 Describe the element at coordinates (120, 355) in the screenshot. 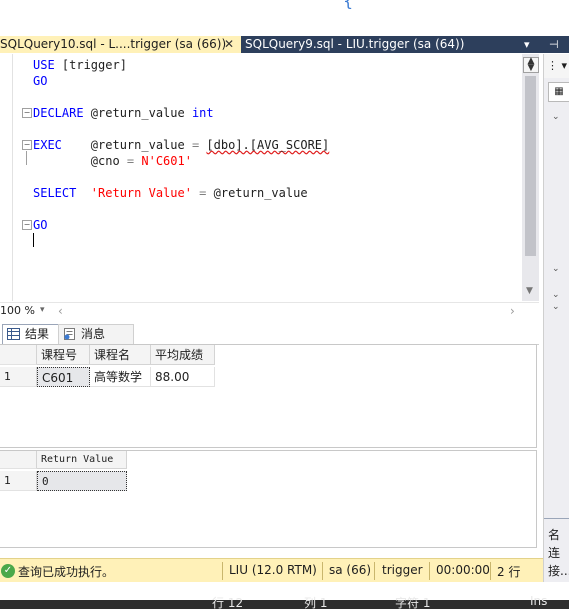

I see `column-header-course-name: 课程名` at that location.